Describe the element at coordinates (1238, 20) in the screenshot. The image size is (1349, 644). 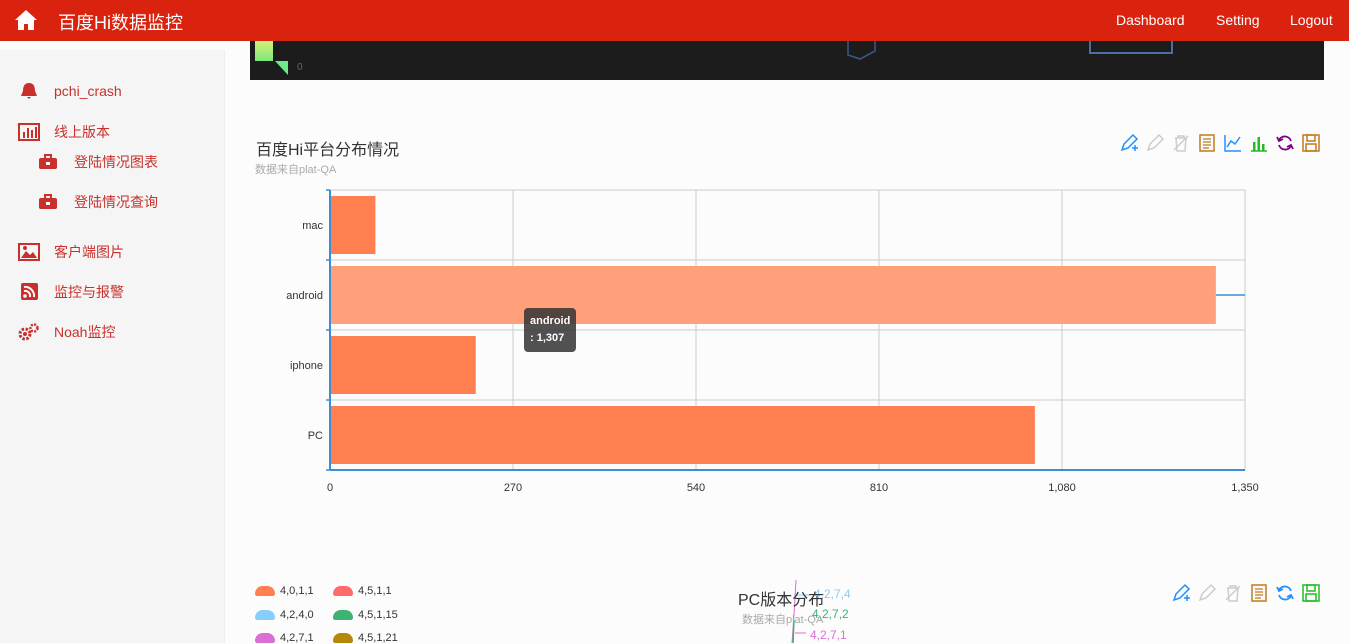
I see `nav-setting: Setting` at that location.